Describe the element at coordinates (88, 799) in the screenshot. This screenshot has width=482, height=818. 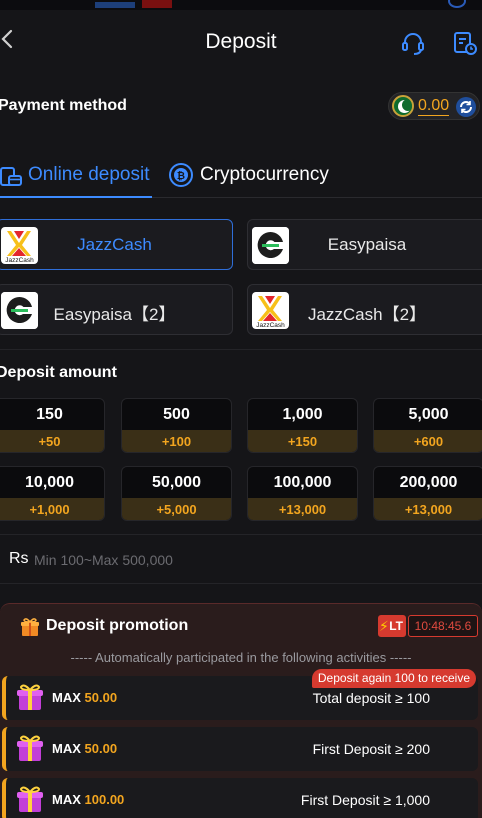
I see `promotion-max: MAX 100.00` at that location.